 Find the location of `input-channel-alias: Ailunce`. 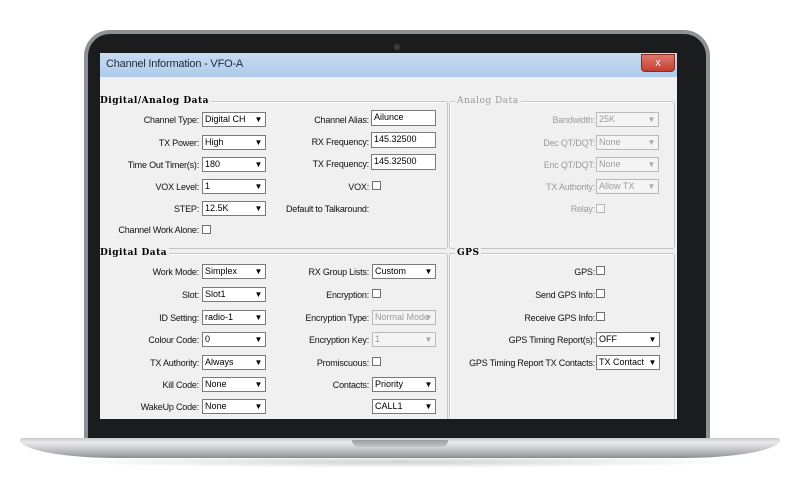

input-channel-alias: Ailunce is located at coordinates (403, 118).